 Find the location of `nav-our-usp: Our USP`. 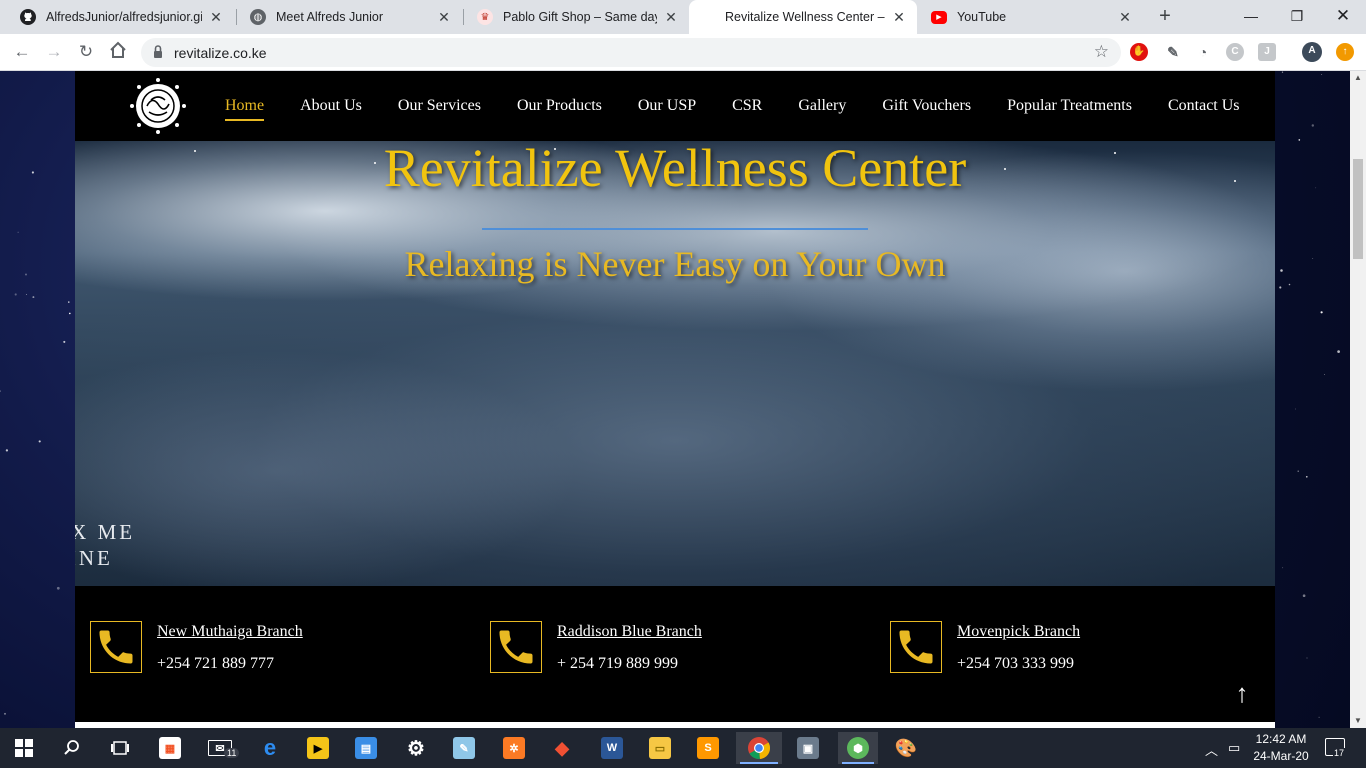

nav-our-usp: Our USP is located at coordinates (667, 106).